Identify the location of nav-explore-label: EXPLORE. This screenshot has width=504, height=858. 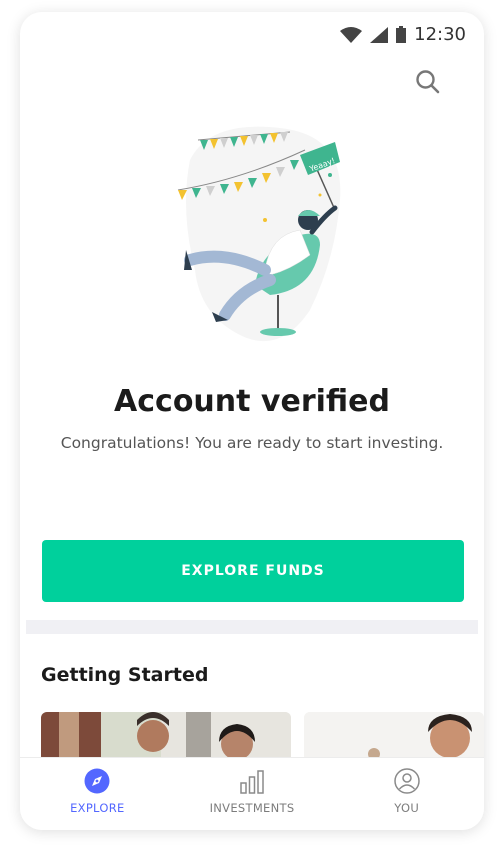
(97, 808).